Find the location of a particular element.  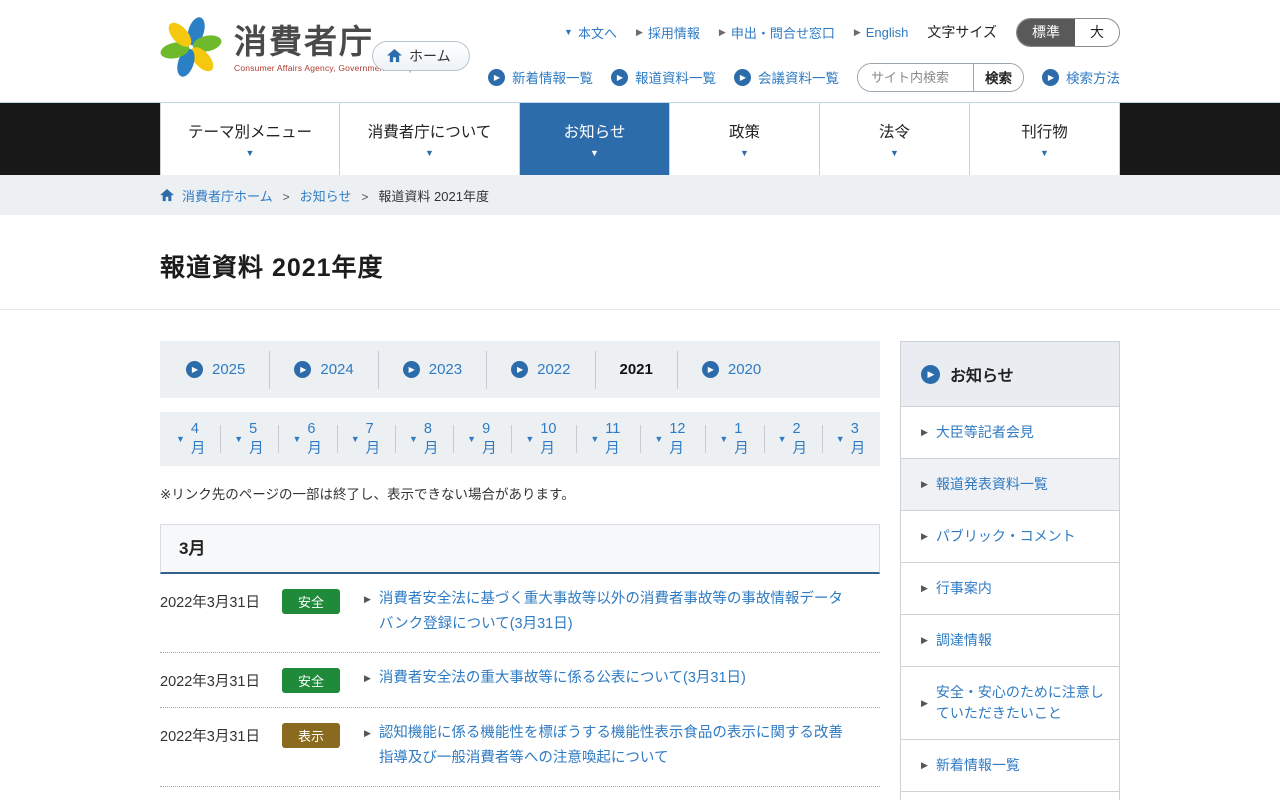

sidebar-item-報道発表資料一覧: ▶ 報道発表資料一覧 is located at coordinates (1010, 484).